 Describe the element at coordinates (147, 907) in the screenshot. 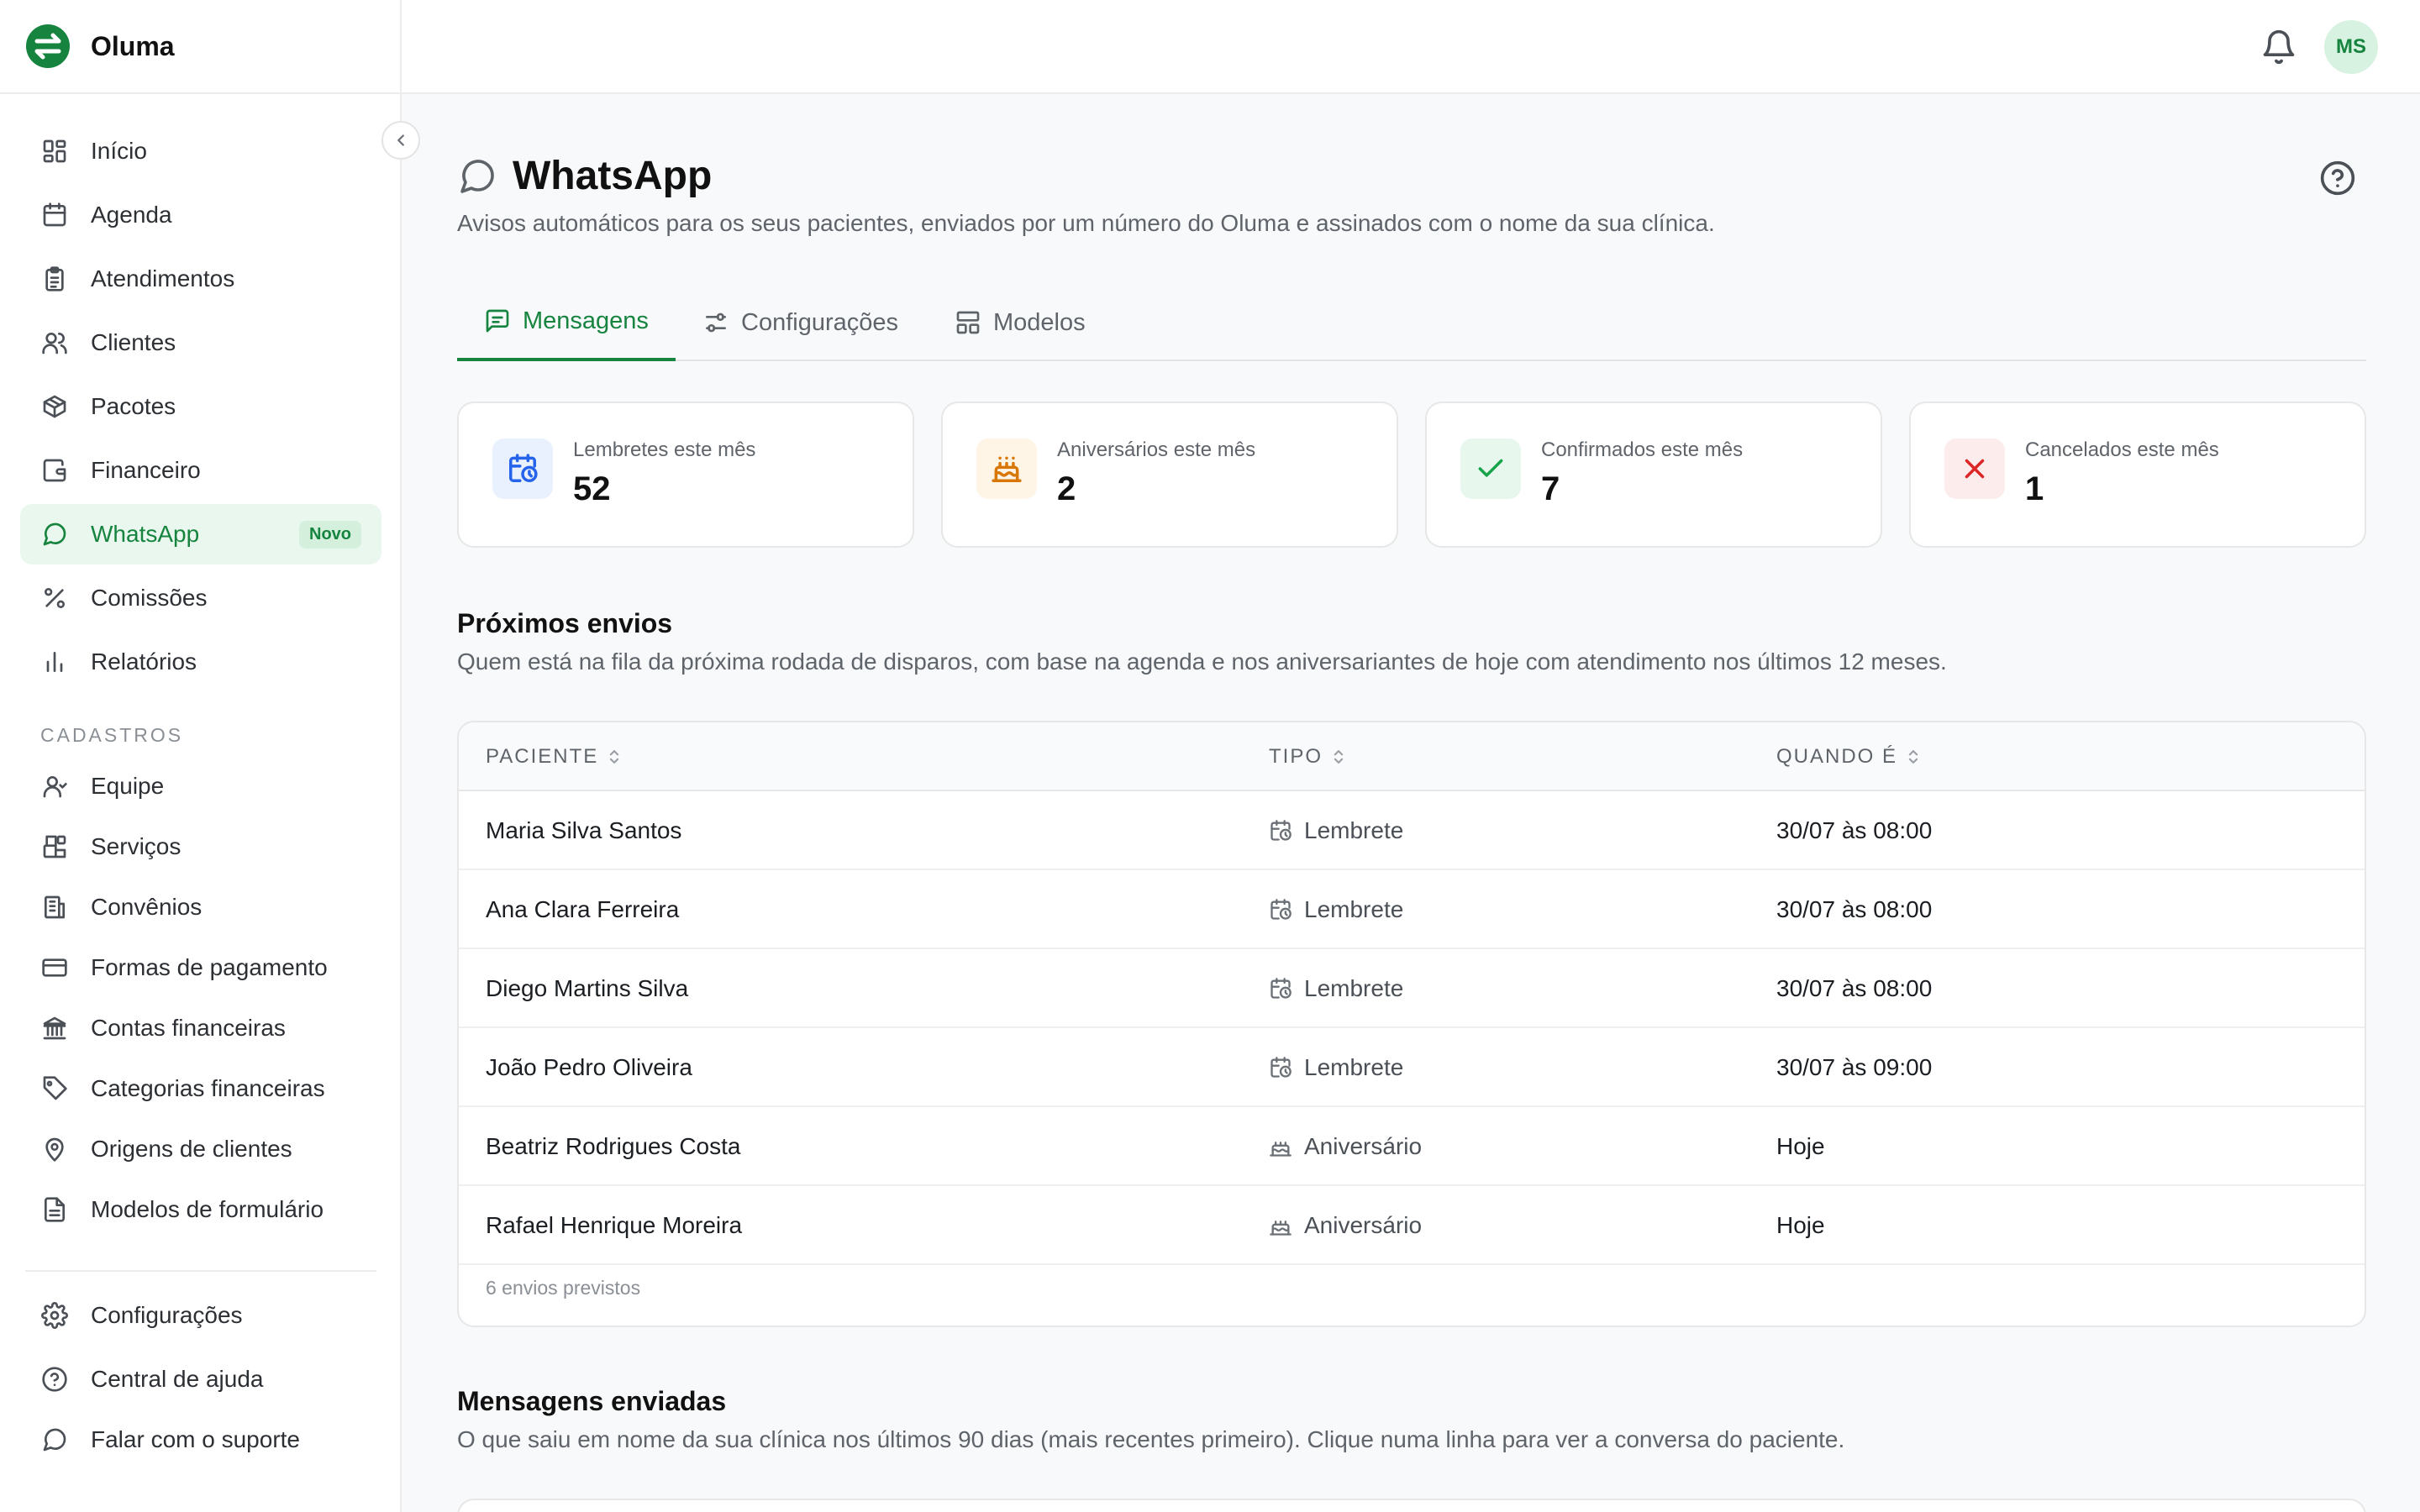

I see `sidebar-item-label: Convênios` at that location.